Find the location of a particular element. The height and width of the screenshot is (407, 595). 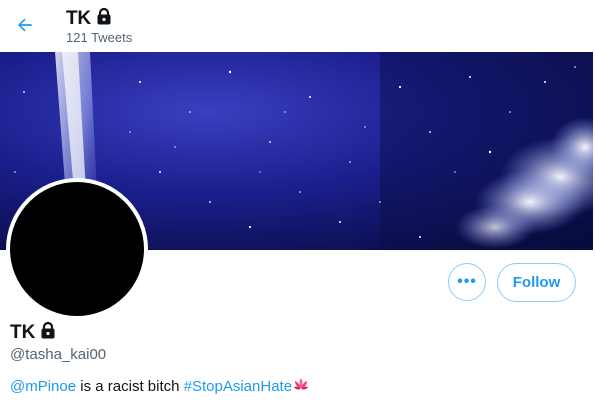

more-options-label: ••• is located at coordinates (467, 281).